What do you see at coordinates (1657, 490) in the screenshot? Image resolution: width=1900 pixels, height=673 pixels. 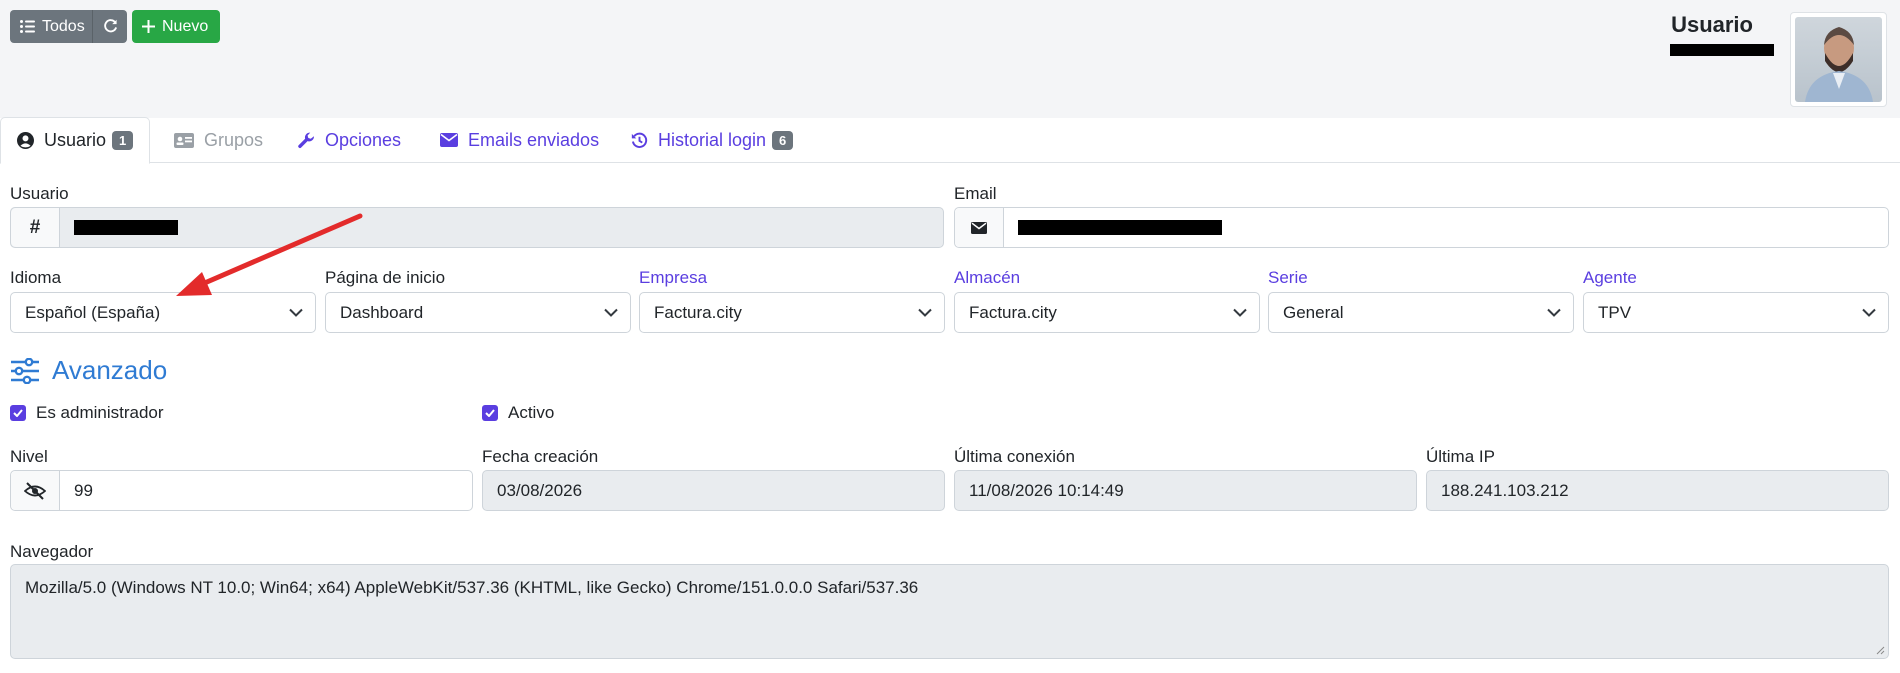 I see `ultima-ip-field: 188.241.103.212` at bounding box center [1657, 490].